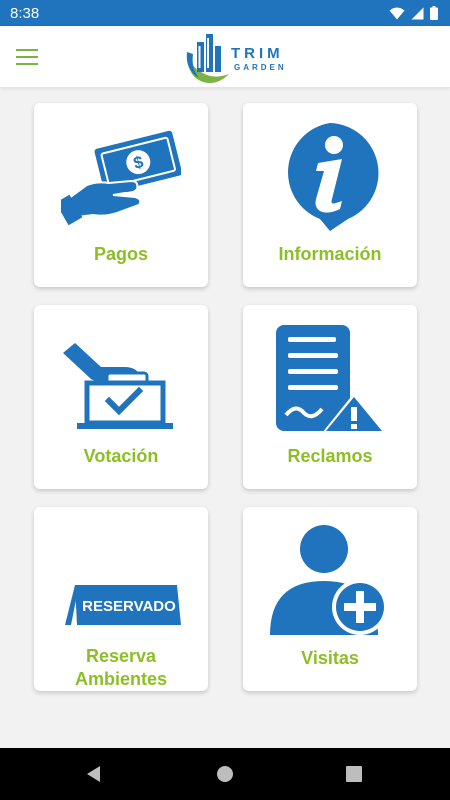 The width and height of the screenshot is (450, 800). Describe the element at coordinates (118, 386) in the screenshot. I see `ballot-box-icon` at that location.